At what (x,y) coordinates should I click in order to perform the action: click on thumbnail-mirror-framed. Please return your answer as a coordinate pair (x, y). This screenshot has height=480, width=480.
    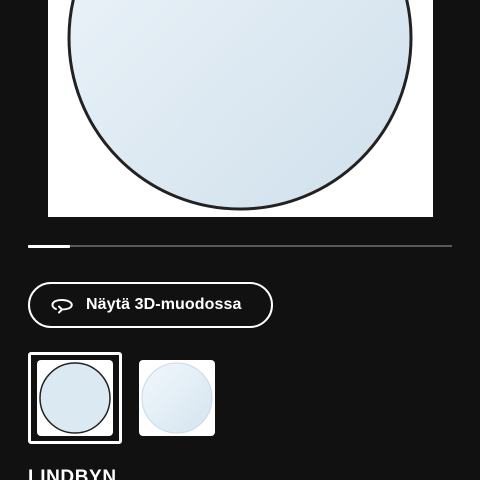
    Looking at the image, I should click on (75, 398).